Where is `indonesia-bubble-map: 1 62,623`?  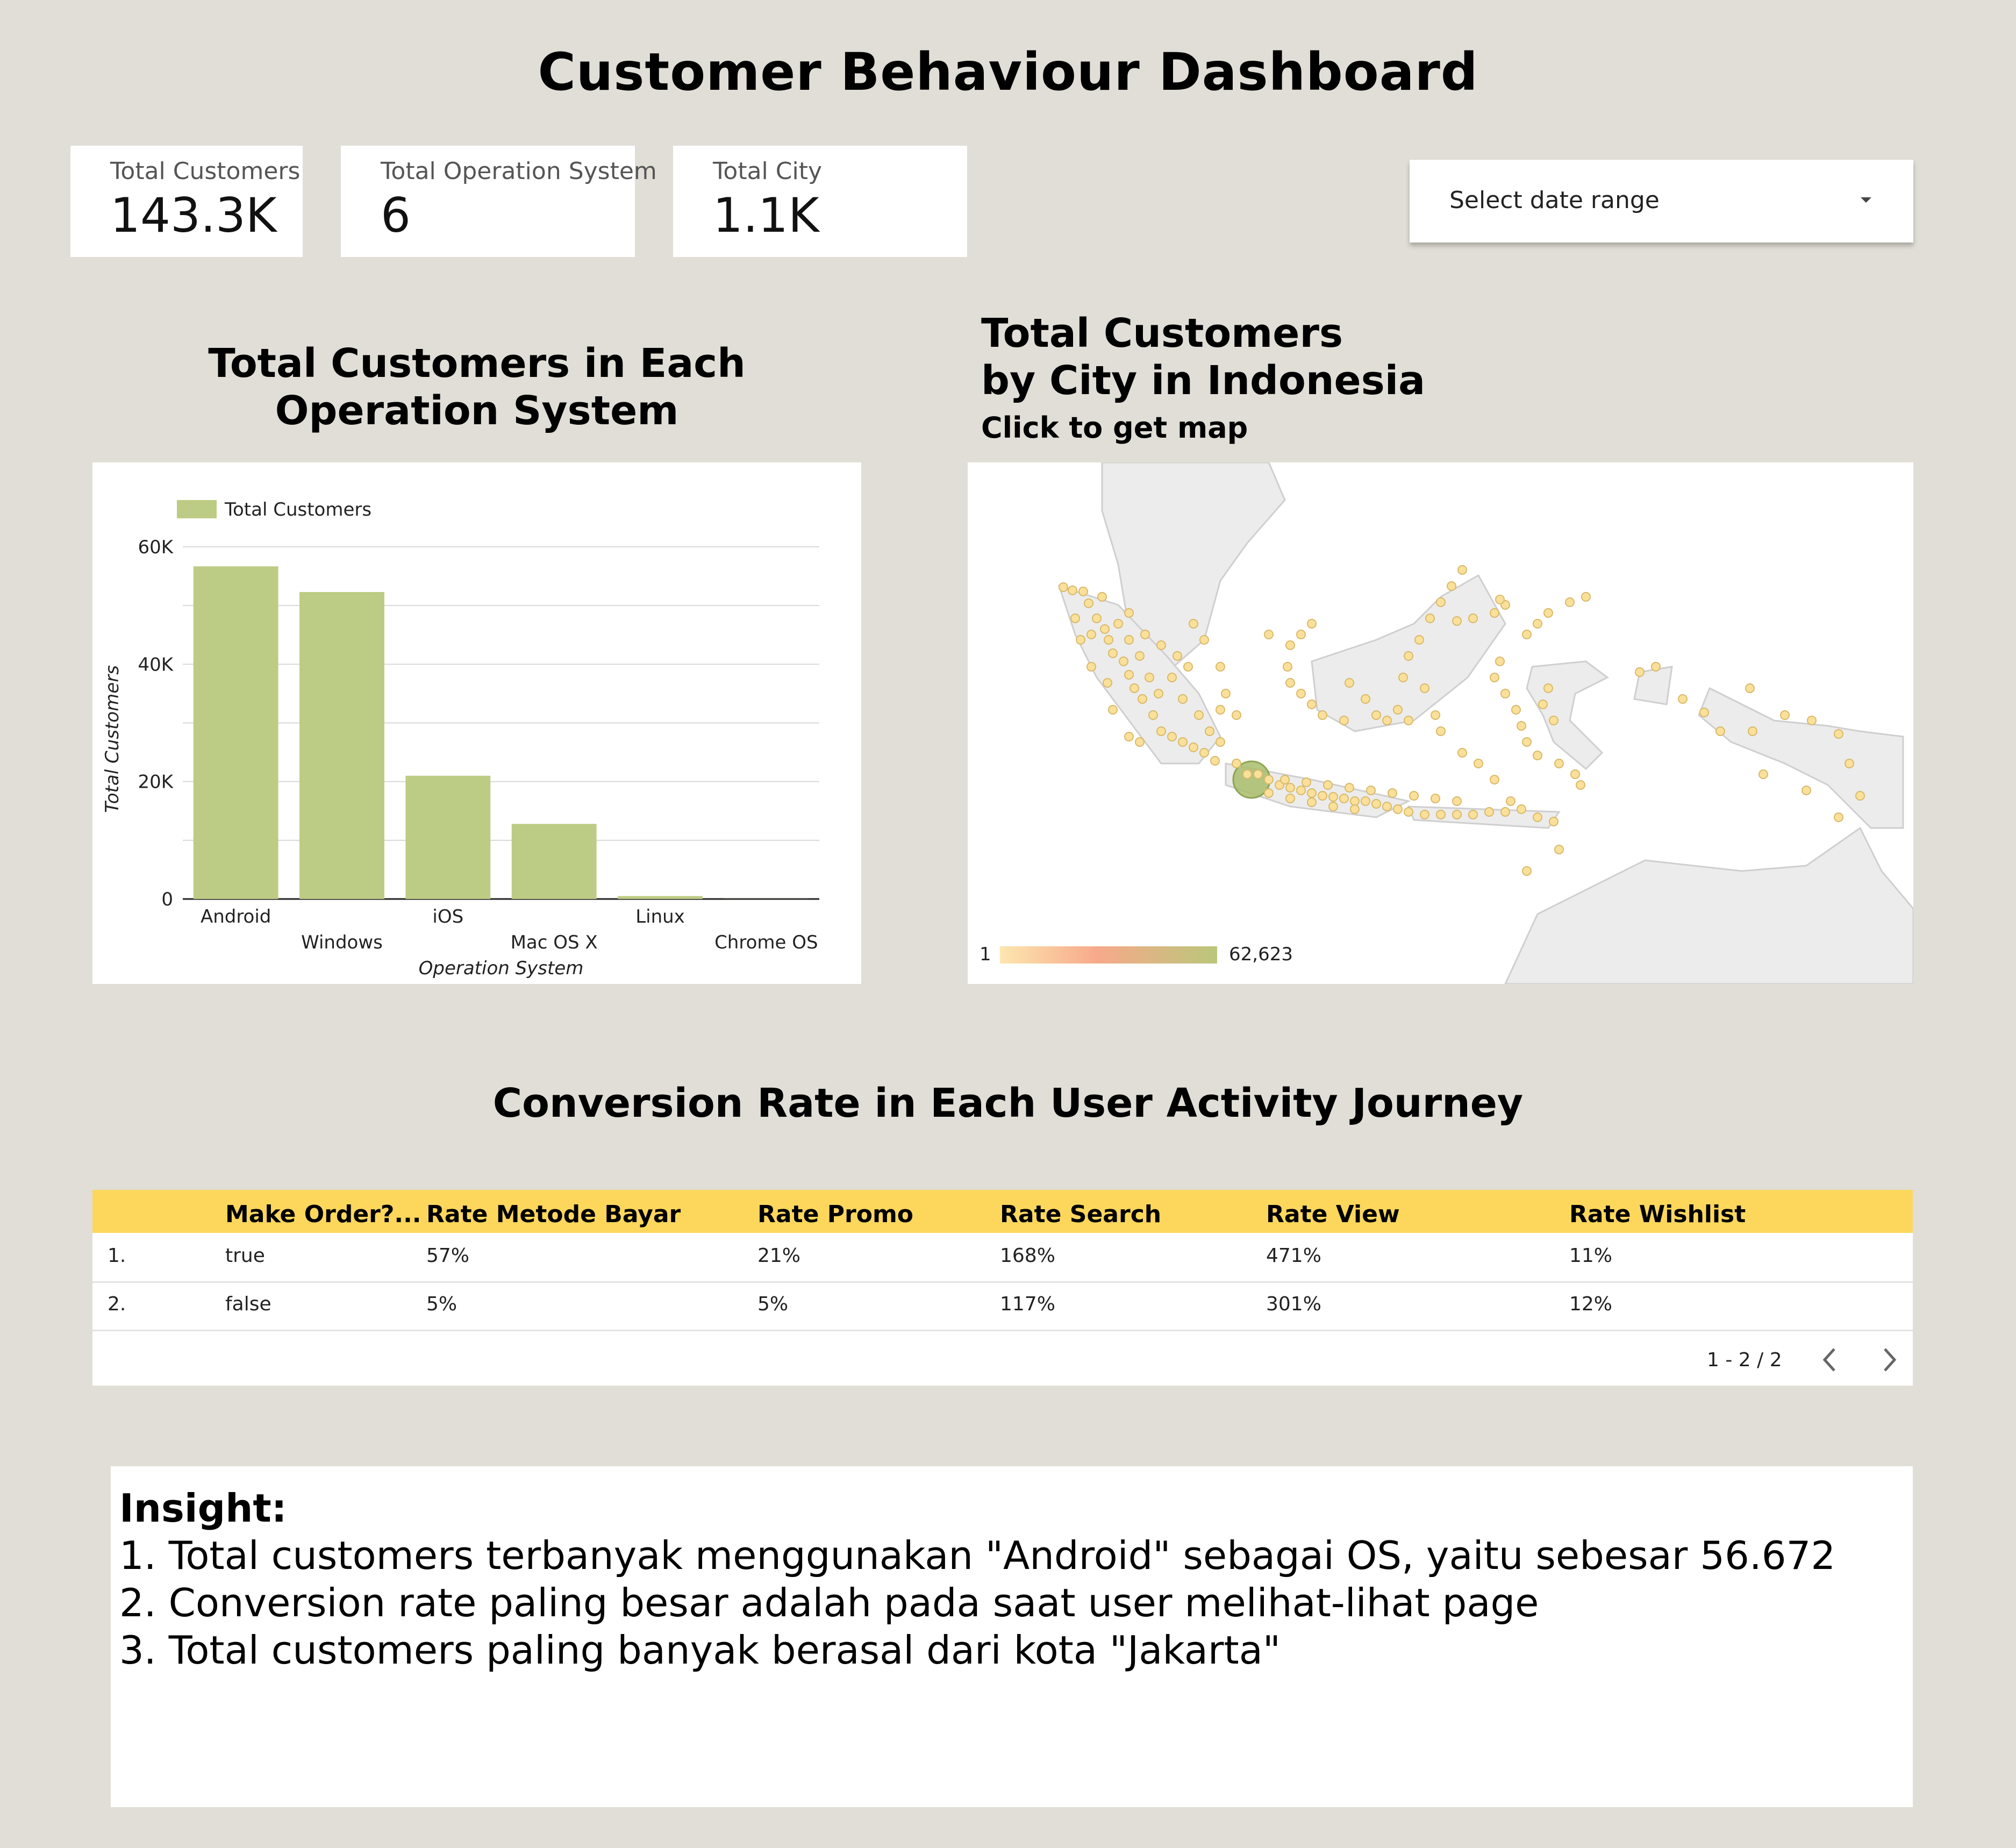
indonesia-bubble-map: 1 62,623 is located at coordinates (1440, 723).